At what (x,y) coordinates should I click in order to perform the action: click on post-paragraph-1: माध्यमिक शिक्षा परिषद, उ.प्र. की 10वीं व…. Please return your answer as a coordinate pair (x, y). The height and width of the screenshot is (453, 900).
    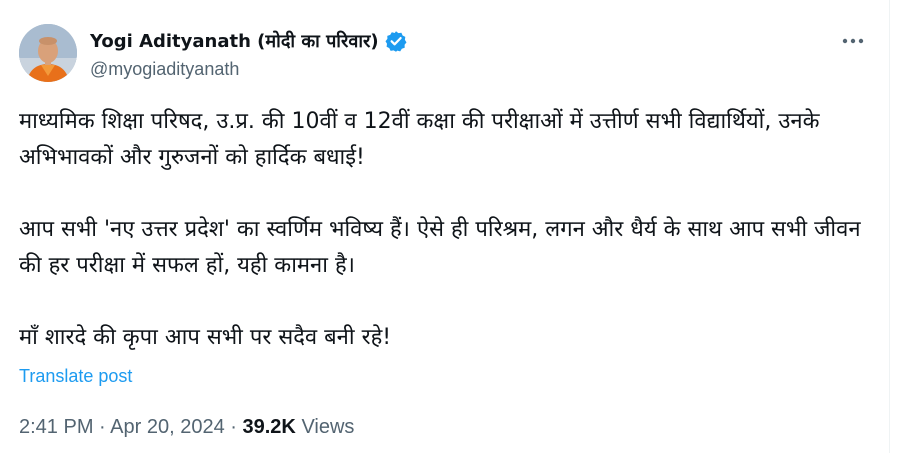
    Looking at the image, I should click on (419, 139).